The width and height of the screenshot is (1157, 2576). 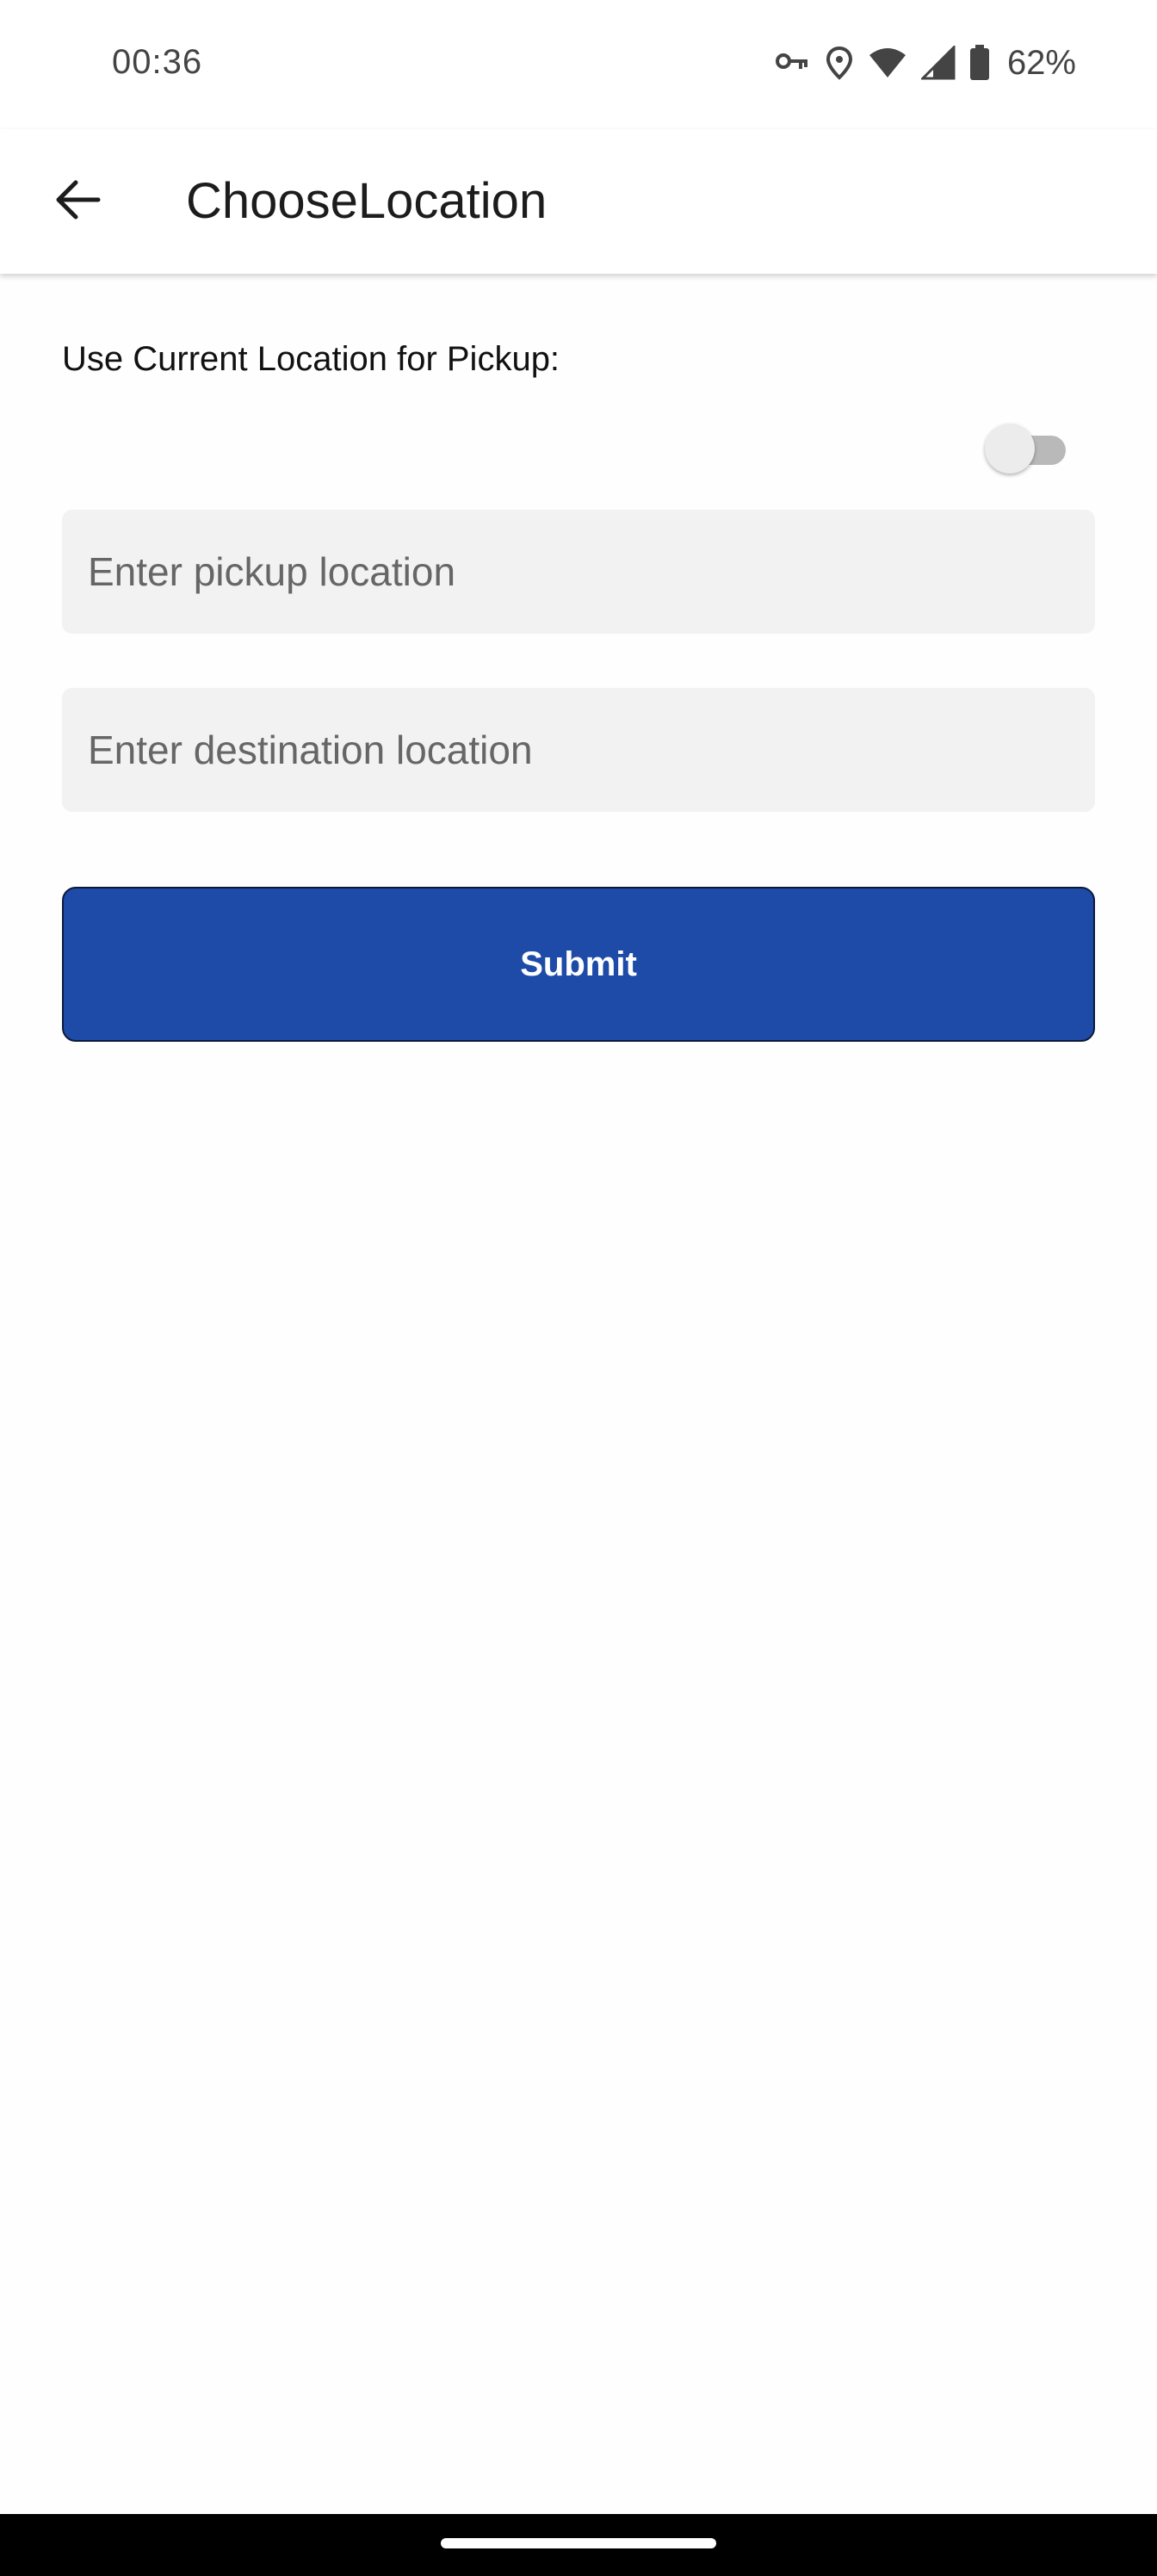 I want to click on status-icons: 62%, so click(x=926, y=63).